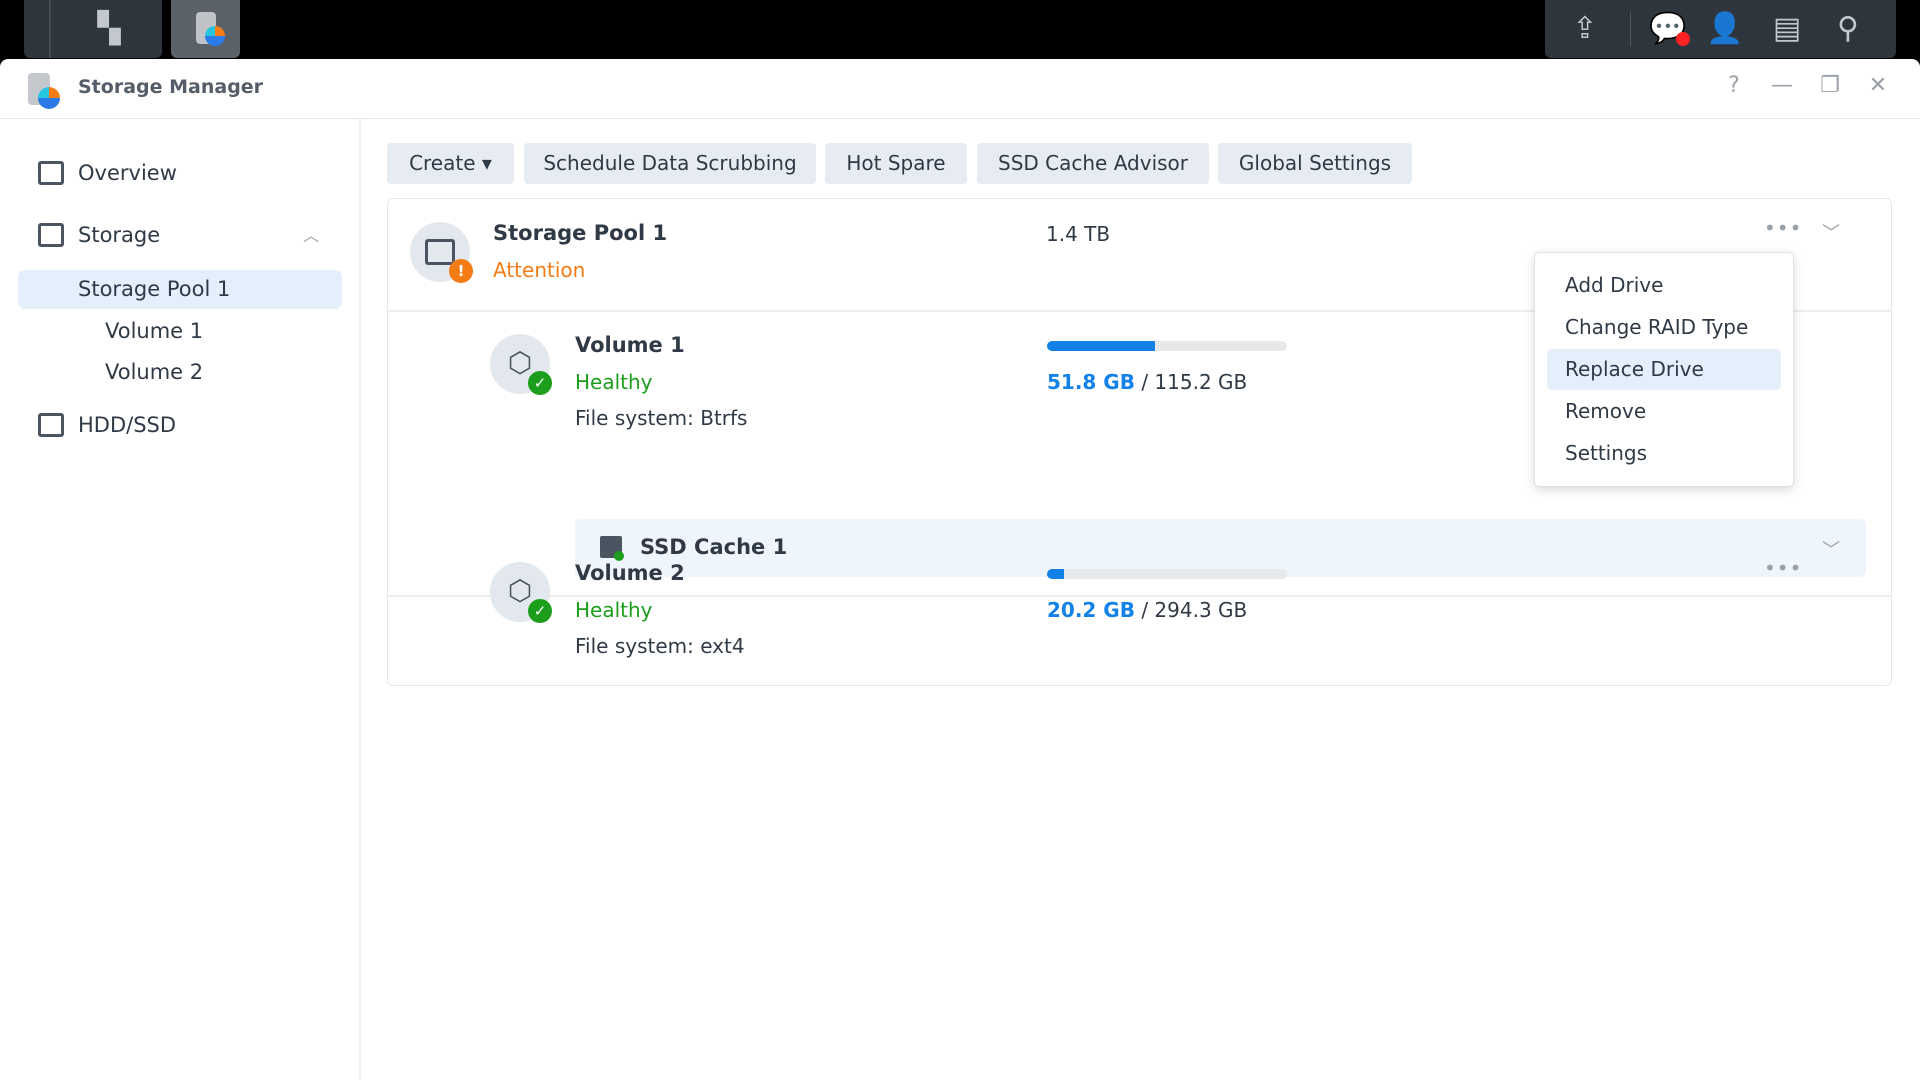  What do you see at coordinates (1831, 549) in the screenshot?
I see `cache-chevron-down-icon: ﹀` at bounding box center [1831, 549].